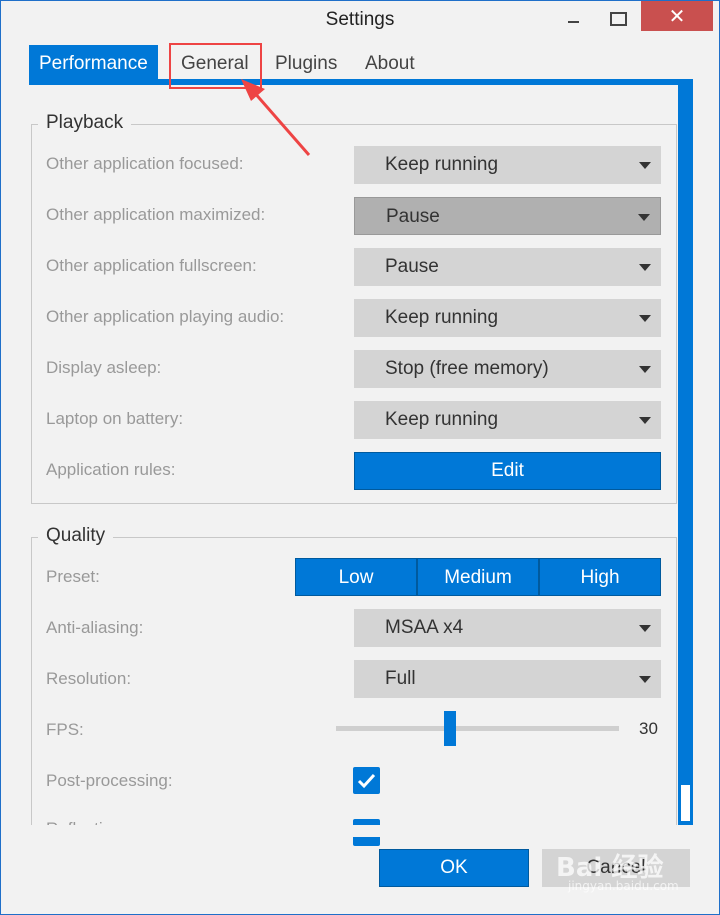 The height and width of the screenshot is (915, 720). Describe the element at coordinates (360, 20) in the screenshot. I see `title-bar: Settings ✕` at that location.